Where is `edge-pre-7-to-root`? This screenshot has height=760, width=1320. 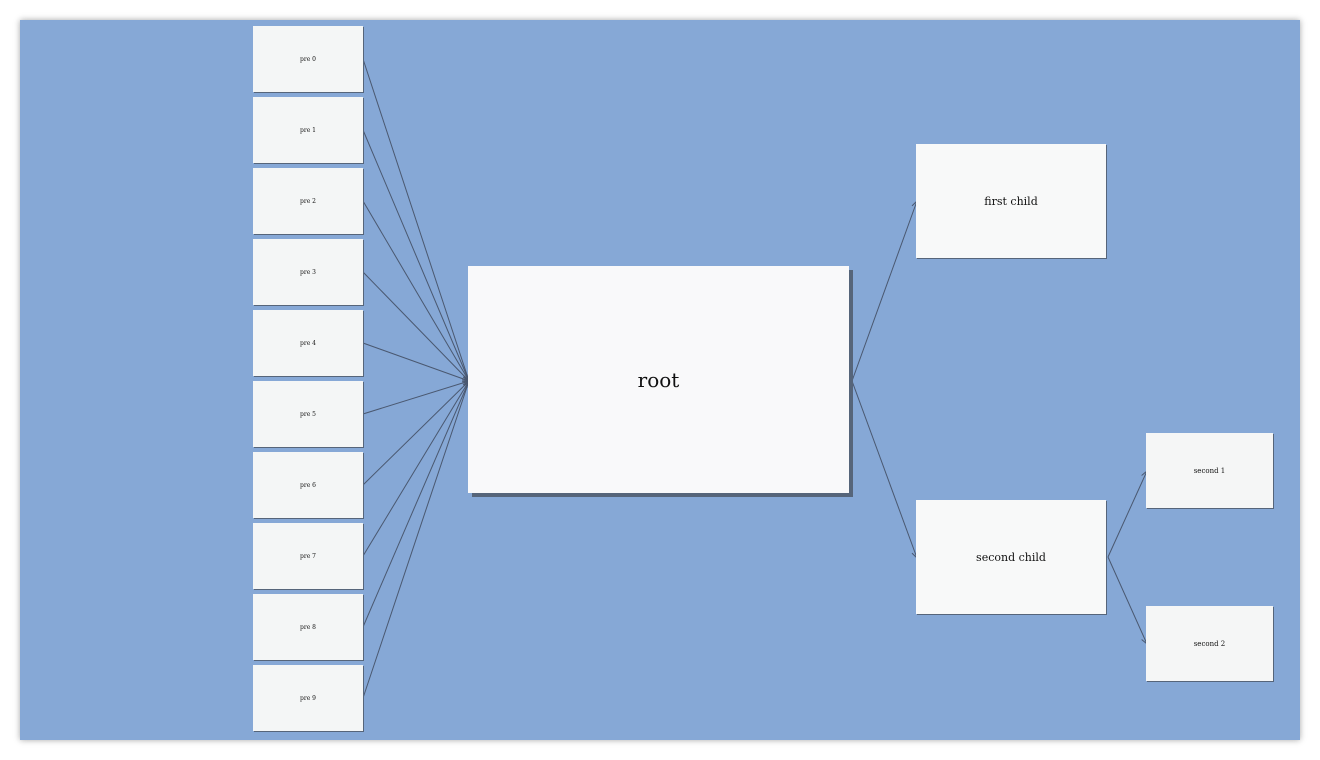 edge-pre-7-to-root is located at coordinates (416, 468).